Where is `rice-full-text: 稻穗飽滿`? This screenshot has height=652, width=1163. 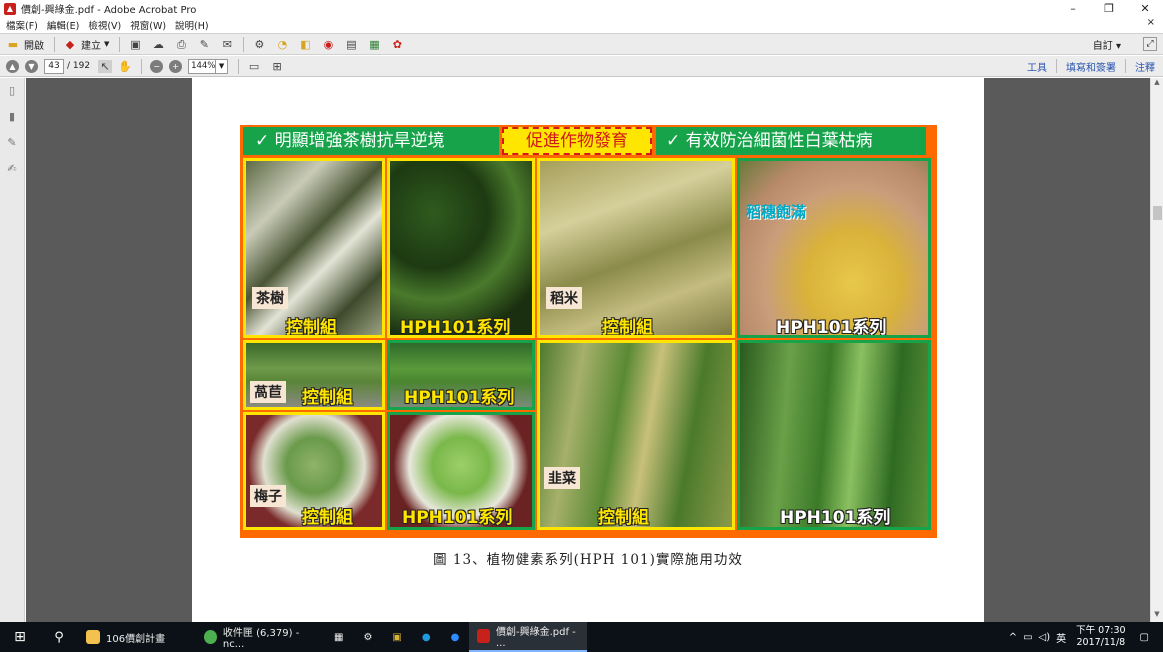
rice-full-text: 稻穗飽滿 is located at coordinates (776, 212).